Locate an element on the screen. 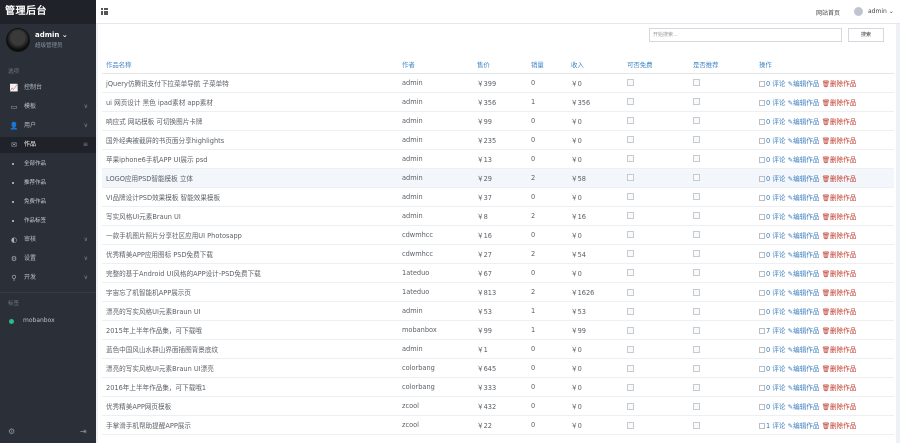  work-name-cell: 优秀精美APP应用图标 PSD免费下载 is located at coordinates (250, 254).